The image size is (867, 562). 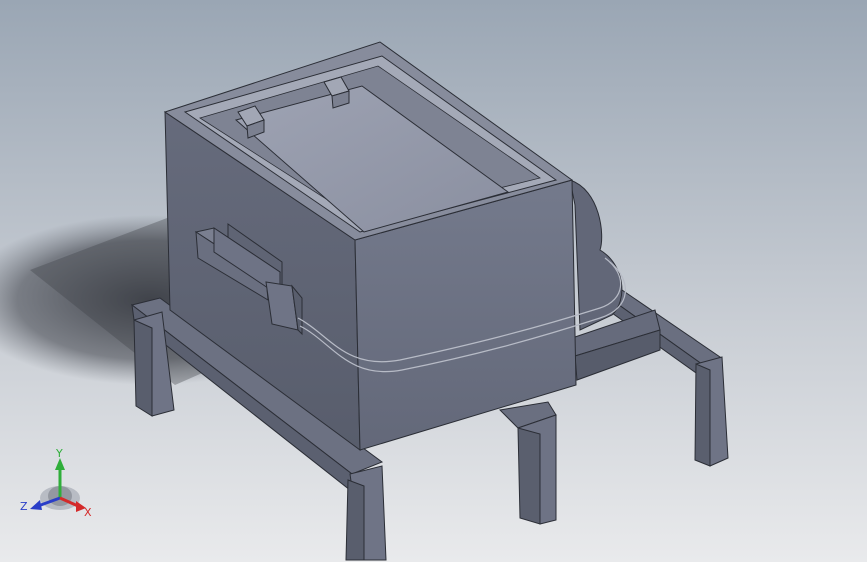 I want to click on frame-rear-leg, so click(x=527, y=463).